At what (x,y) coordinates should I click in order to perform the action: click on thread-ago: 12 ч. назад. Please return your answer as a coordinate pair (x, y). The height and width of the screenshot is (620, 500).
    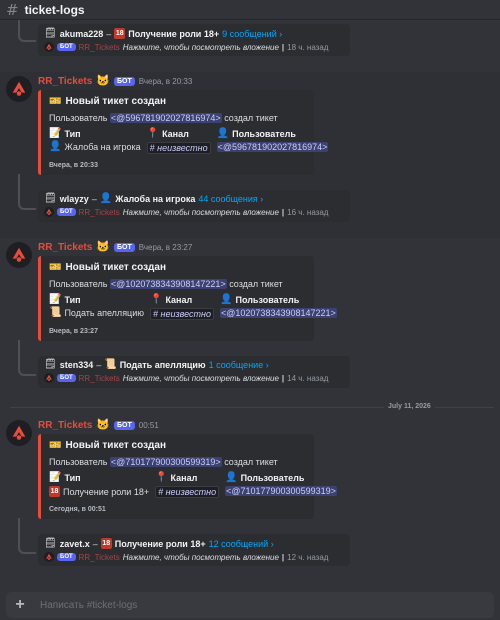
    Looking at the image, I should click on (308, 557).